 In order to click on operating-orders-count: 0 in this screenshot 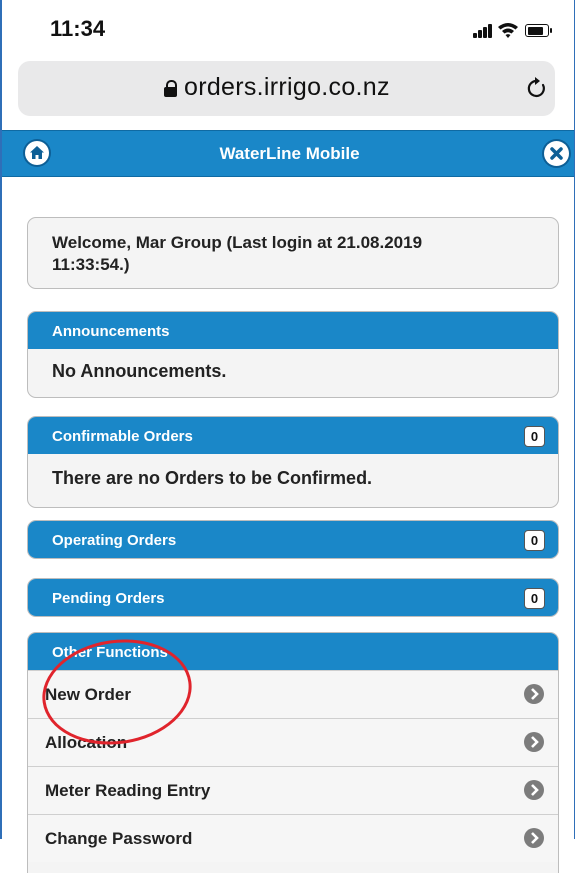, I will do `click(534, 540)`.